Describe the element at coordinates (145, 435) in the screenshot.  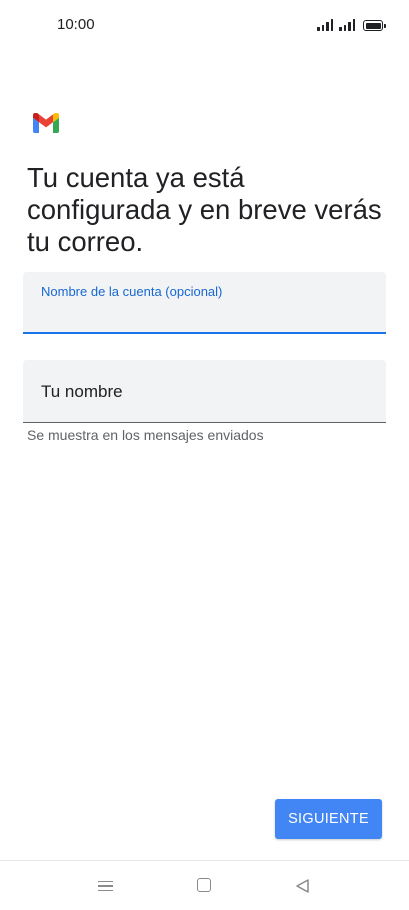
I see `your-name-helper-text: Se muestra en los mensajes enviados` at that location.